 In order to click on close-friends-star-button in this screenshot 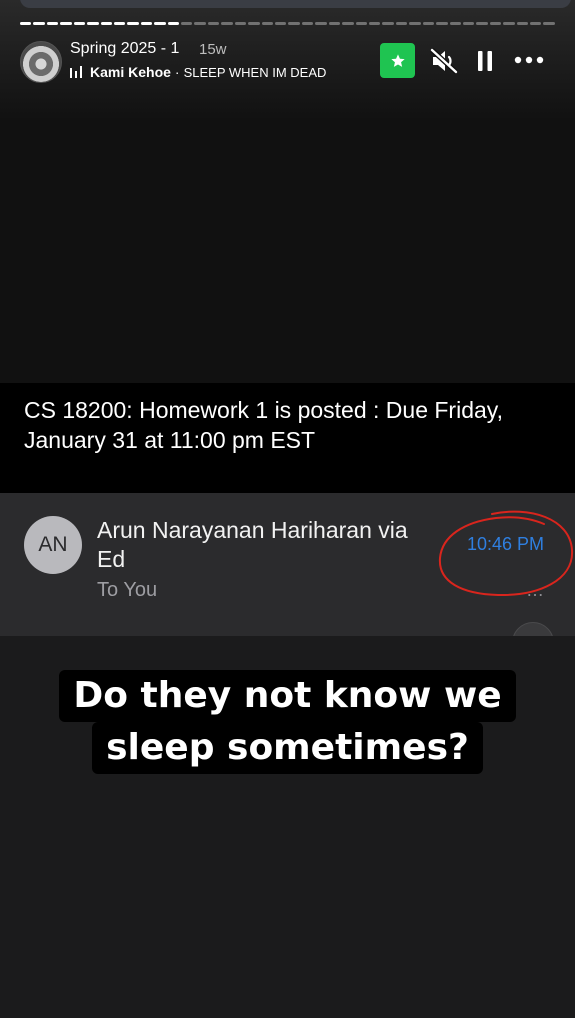, I will do `click(397, 60)`.